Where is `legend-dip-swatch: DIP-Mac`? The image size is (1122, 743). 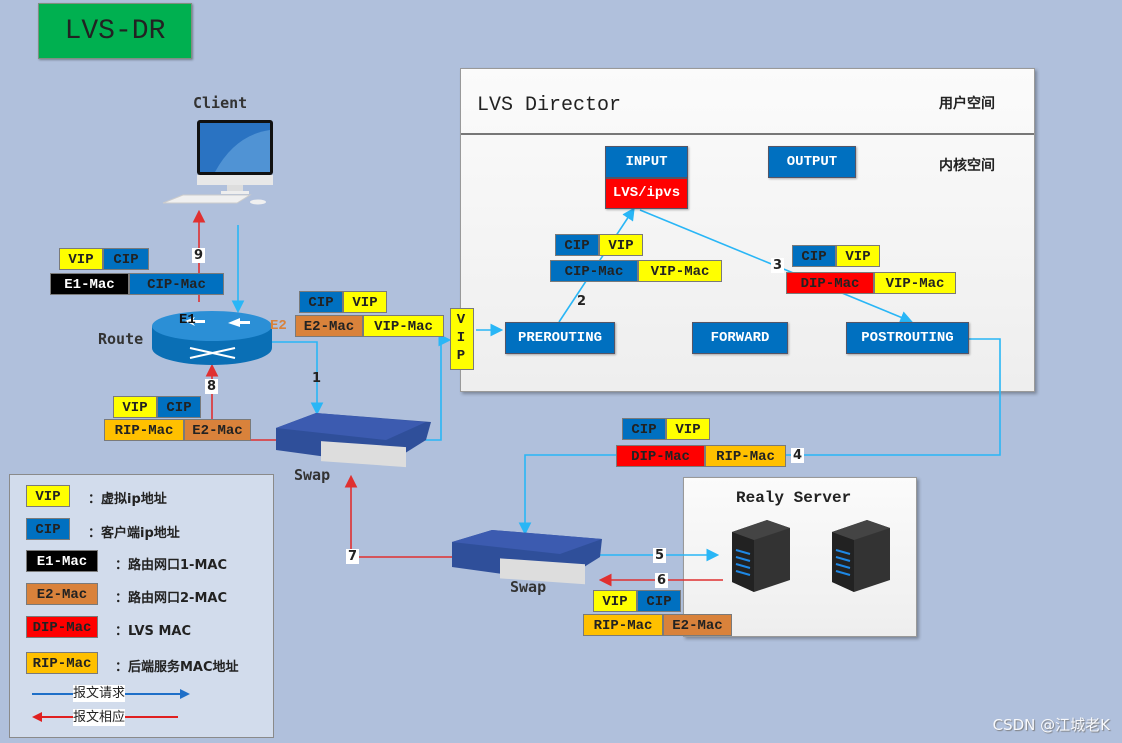 legend-dip-swatch: DIP-Mac is located at coordinates (62, 627).